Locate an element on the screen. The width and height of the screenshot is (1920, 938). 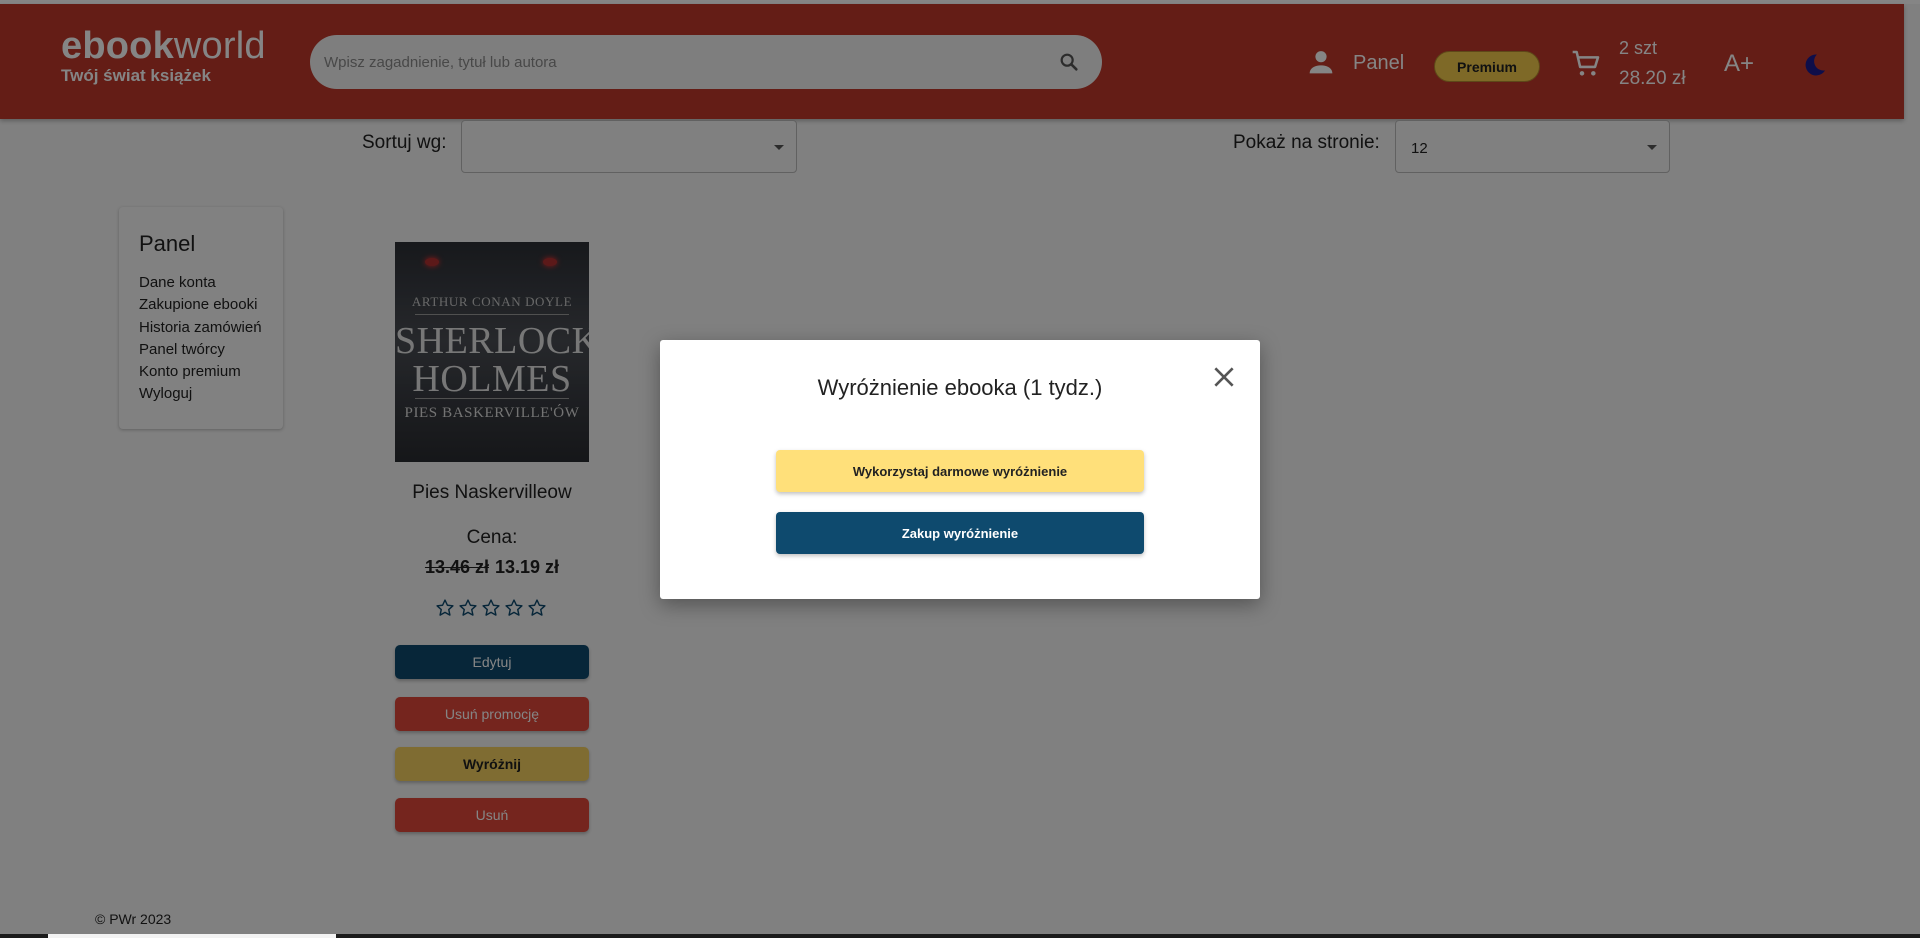
taskbar-segment is located at coordinates (192, 936).